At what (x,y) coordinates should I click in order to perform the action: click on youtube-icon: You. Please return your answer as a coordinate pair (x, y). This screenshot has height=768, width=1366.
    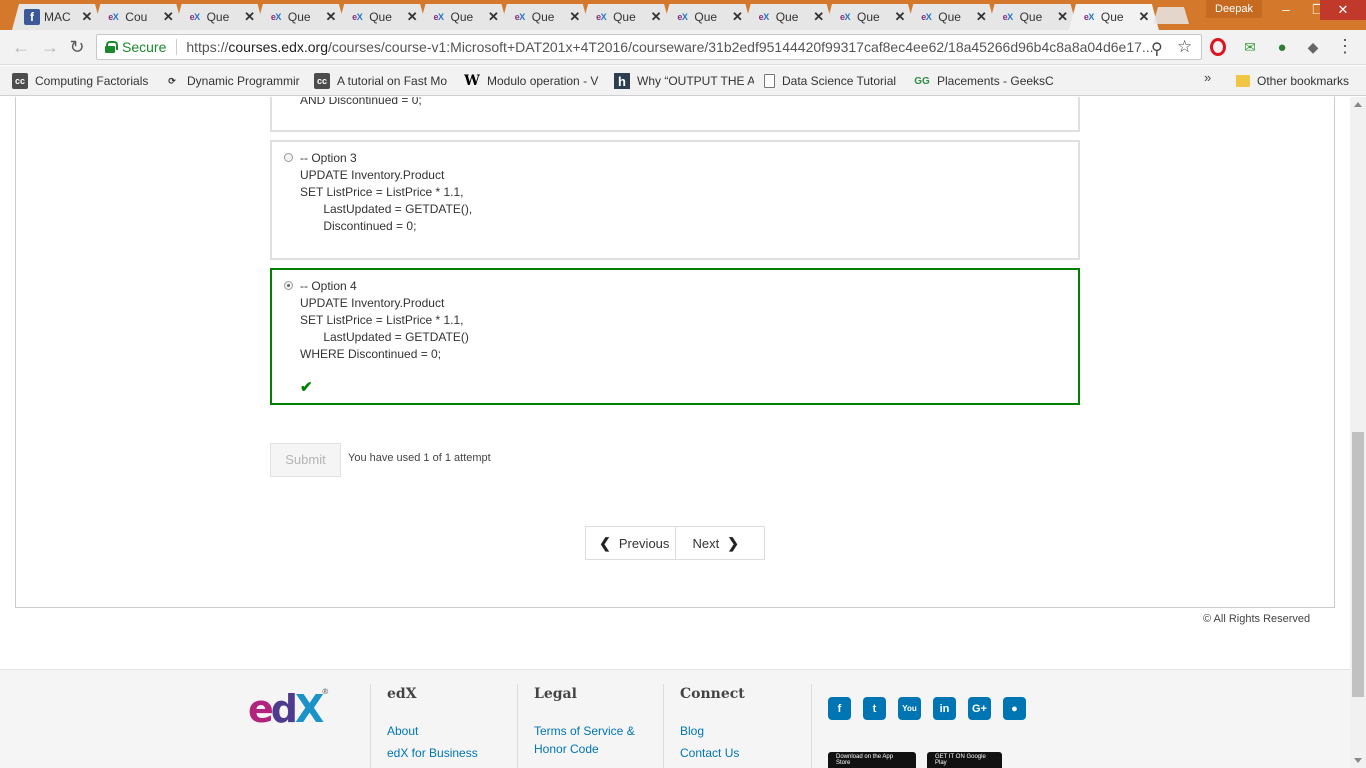
    Looking at the image, I should click on (909, 708).